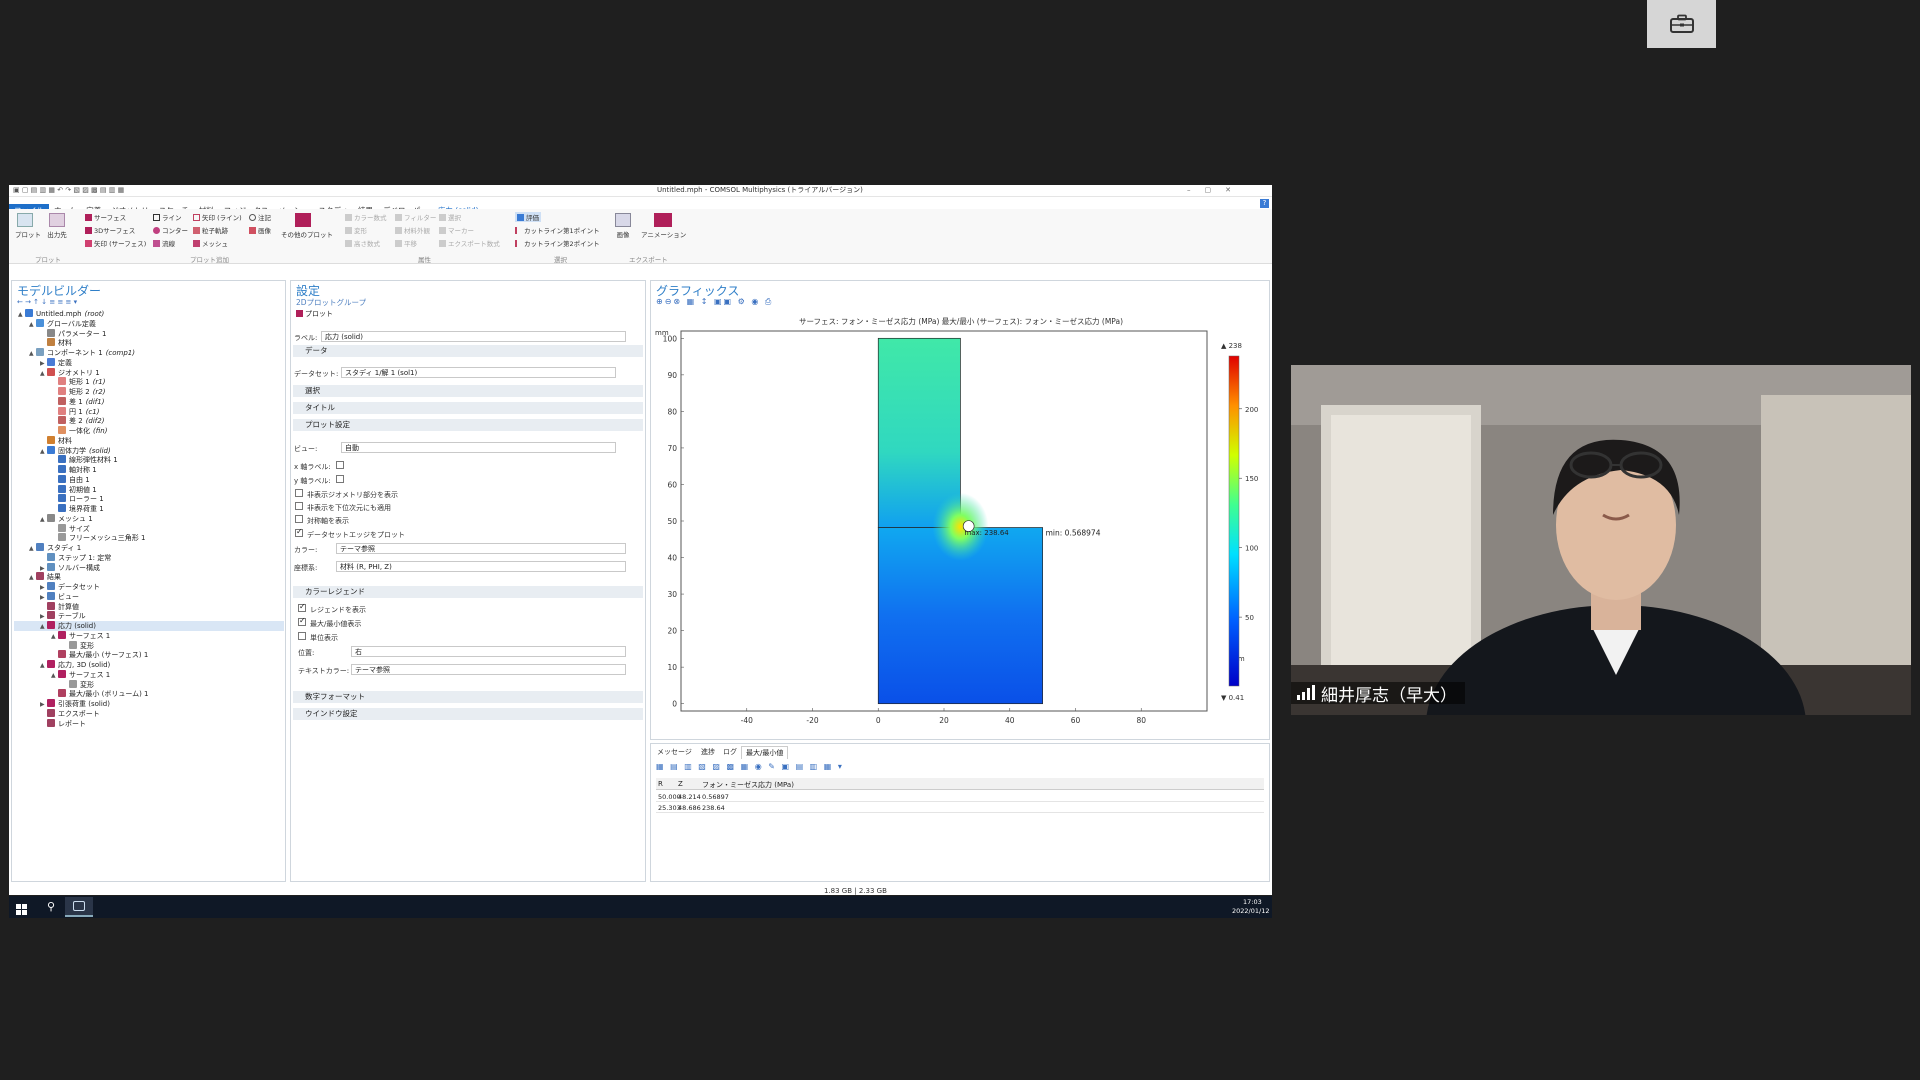  What do you see at coordinates (302, 607) in the screenshot?
I see `show-legend-checkbox` at bounding box center [302, 607].